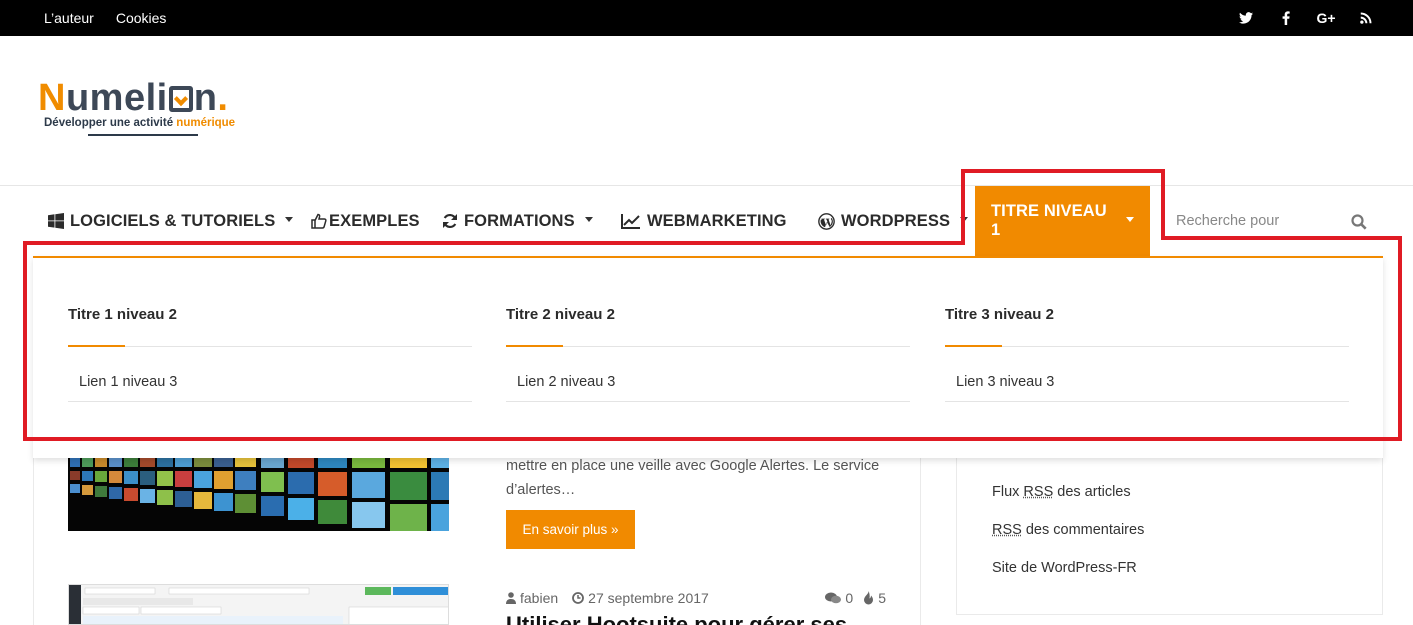  Describe the element at coordinates (1061, 492) in the screenshot. I see `sidebar-link-rss-articles: Flux RSS des articles` at that location.